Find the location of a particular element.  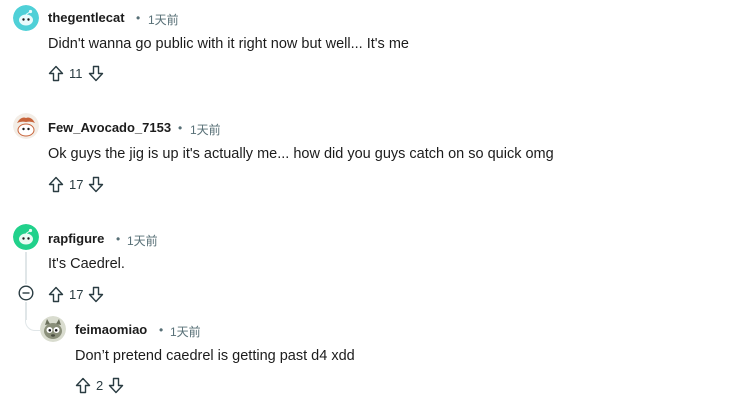

vote-count: 11 is located at coordinates (76, 73).